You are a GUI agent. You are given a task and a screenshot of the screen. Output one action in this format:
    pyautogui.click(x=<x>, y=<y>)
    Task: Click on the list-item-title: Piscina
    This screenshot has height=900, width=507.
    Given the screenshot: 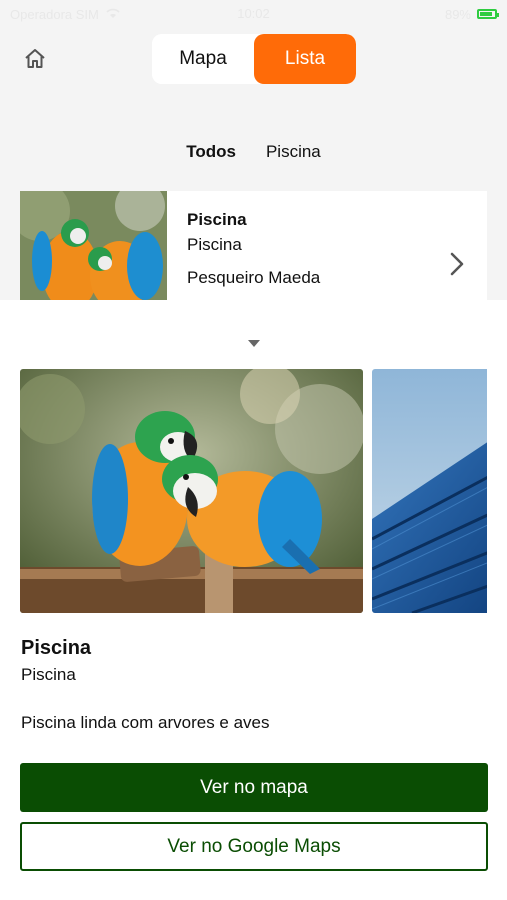 What is the action you would take?
    pyautogui.click(x=217, y=219)
    